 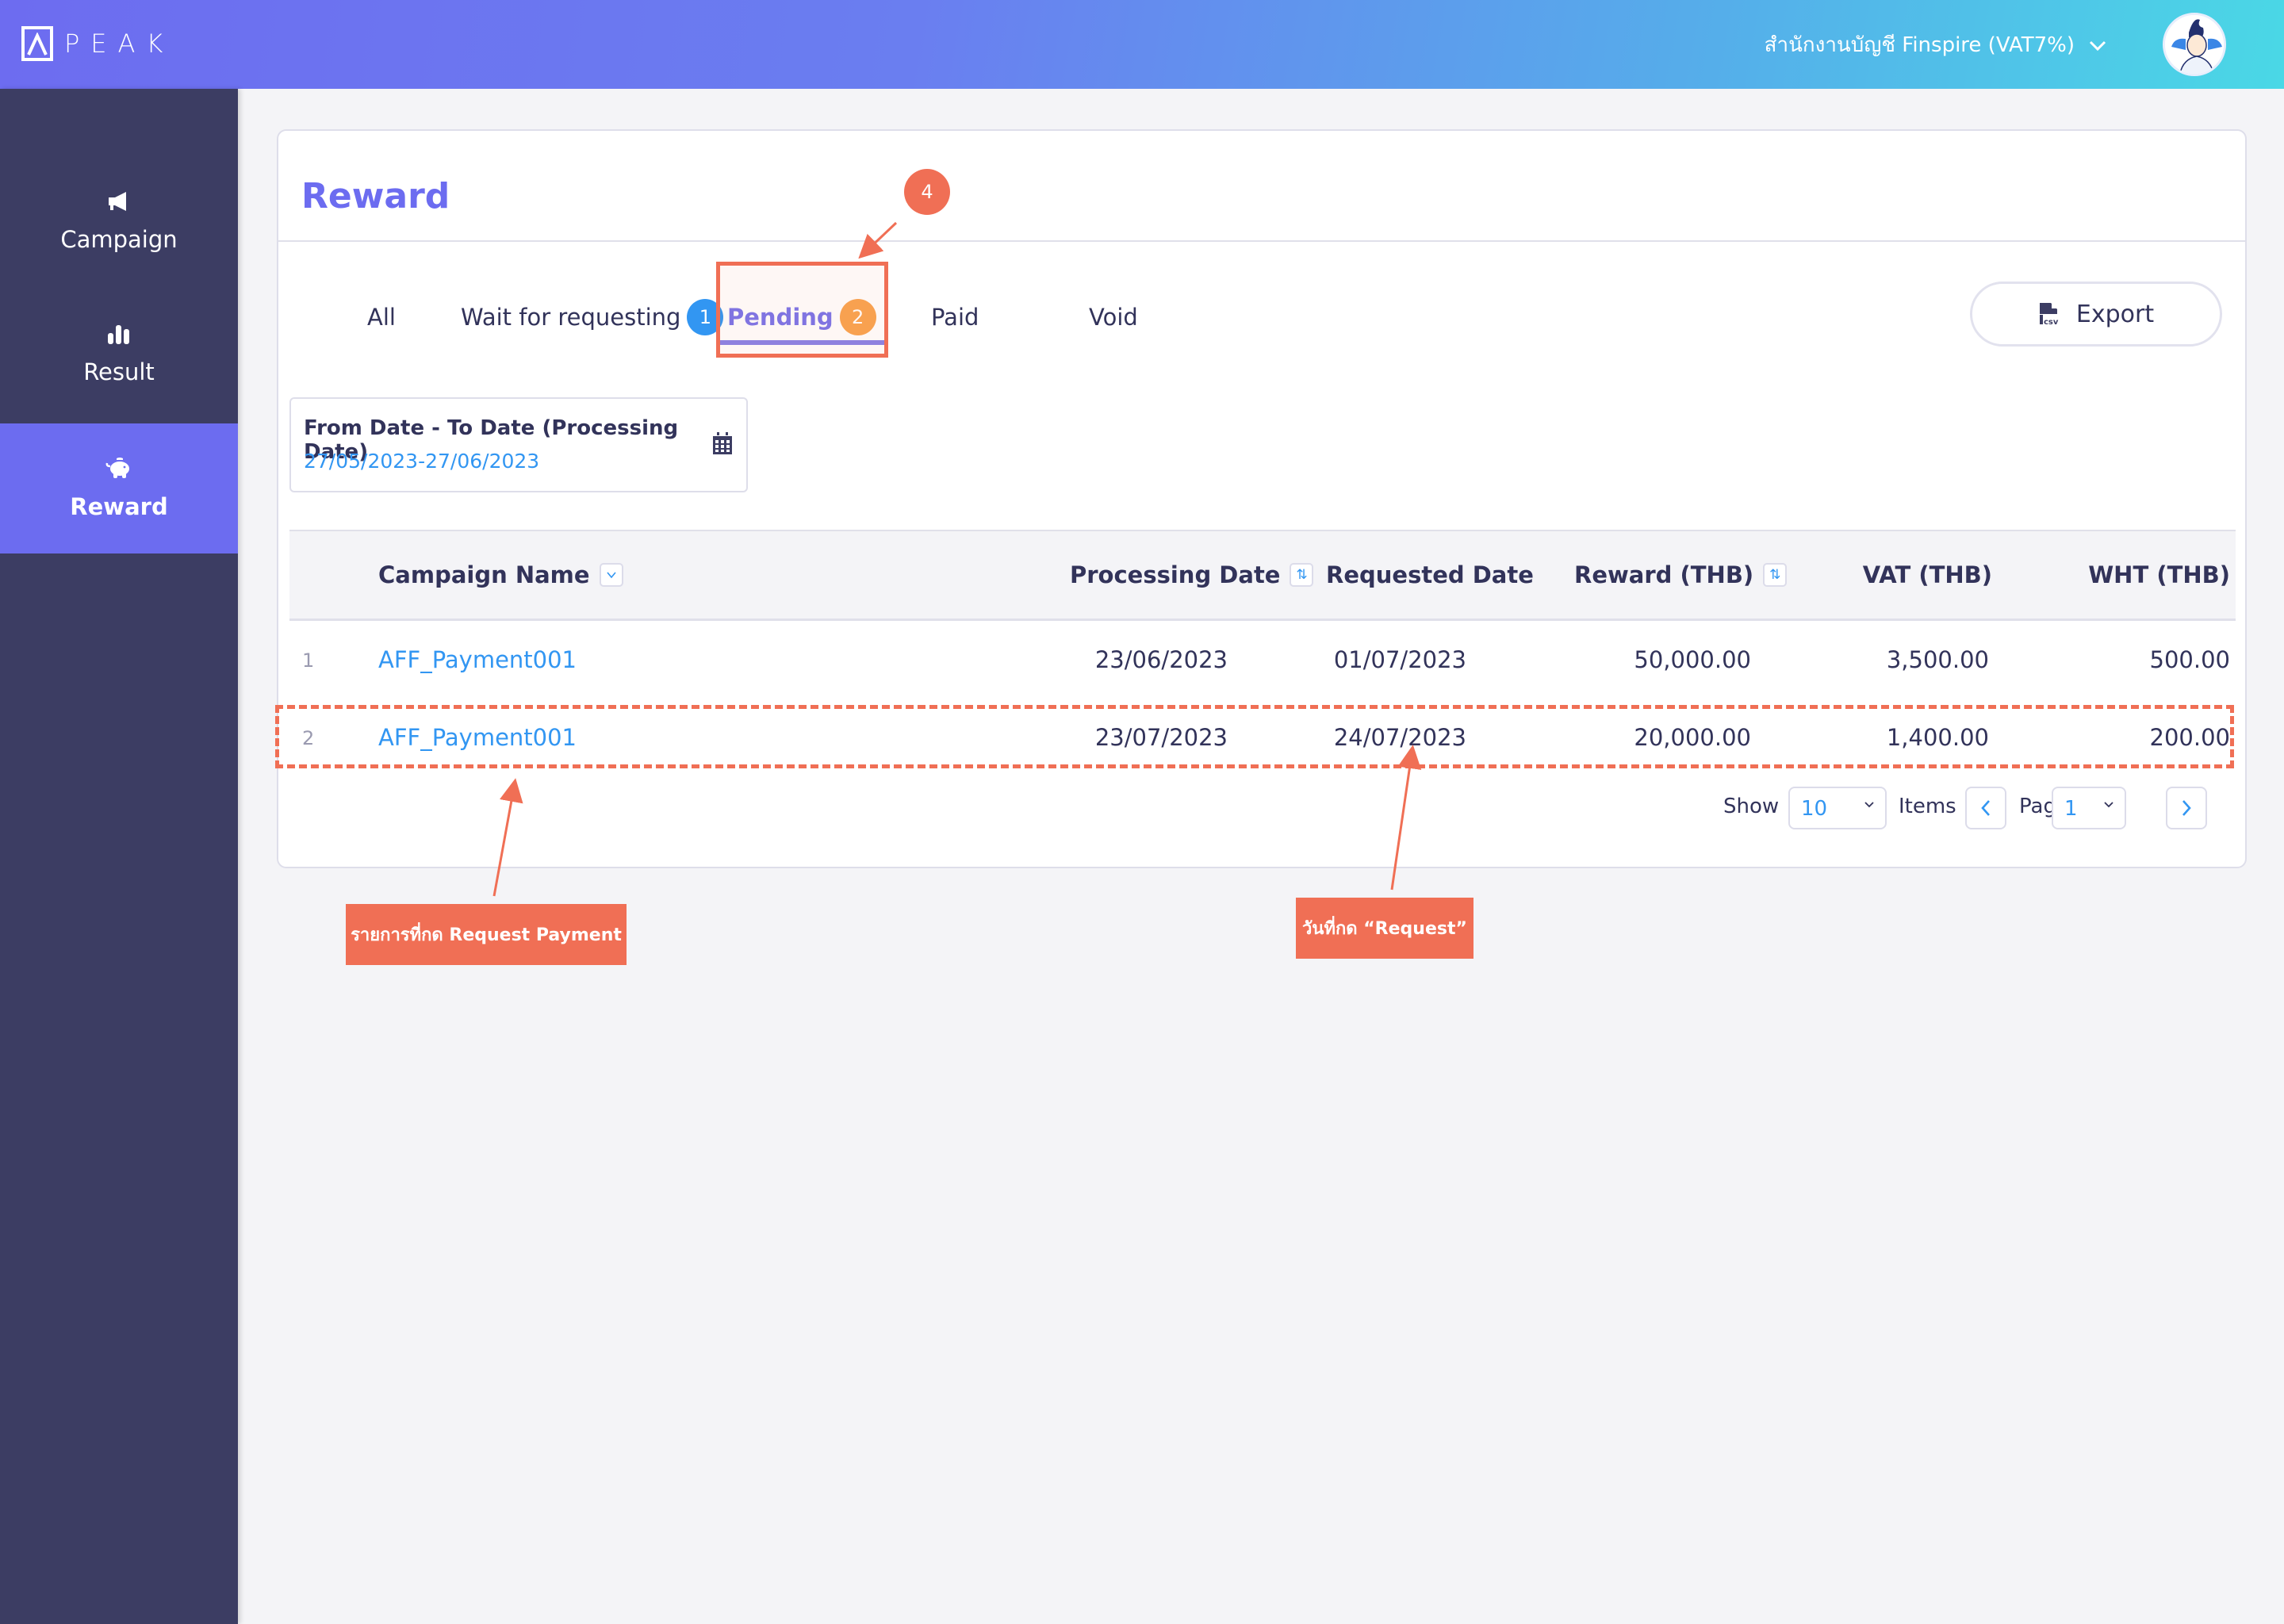 I want to click on column-label: Reward (THB), so click(x=1664, y=574).